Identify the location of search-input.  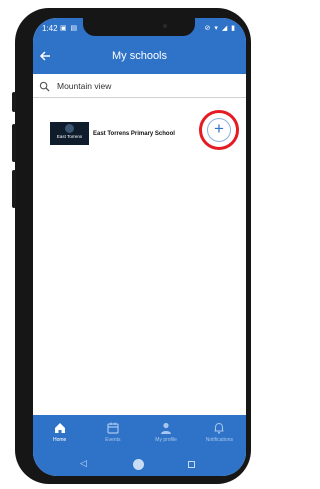
(142, 86).